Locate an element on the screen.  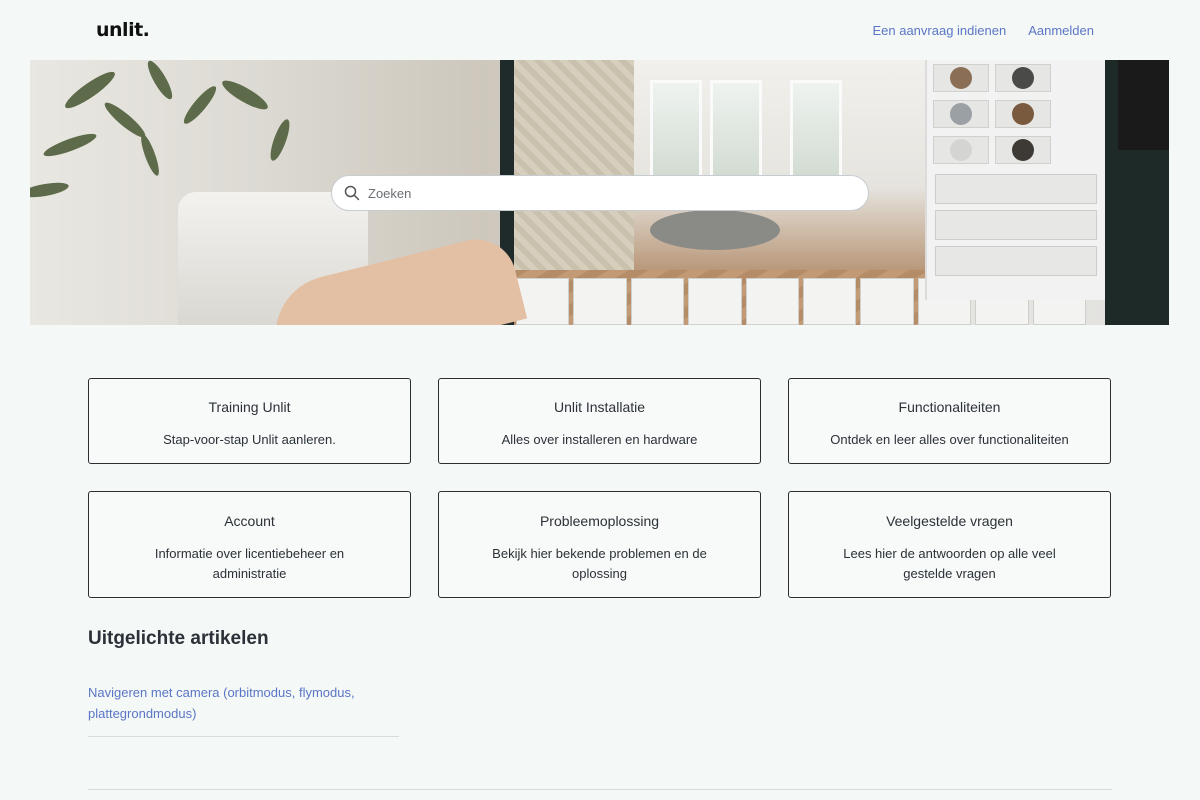
divider is located at coordinates (600, 789).